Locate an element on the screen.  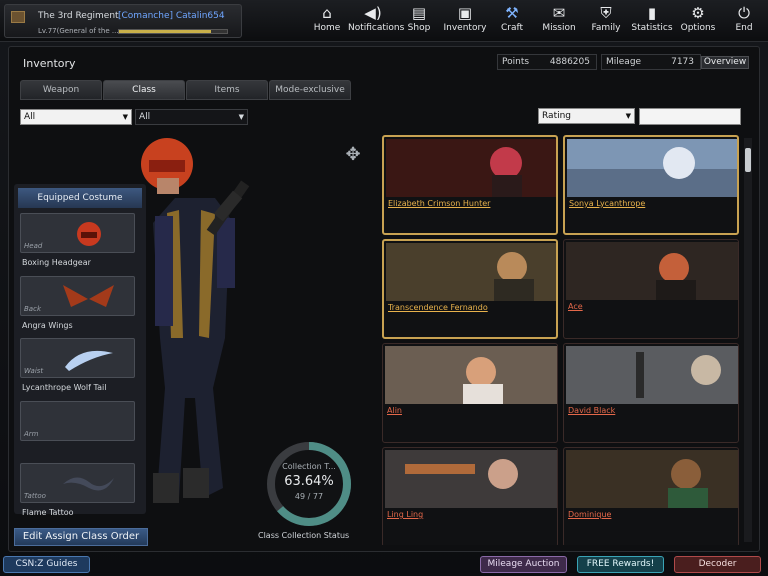
costume-slot-head: Head is located at coordinates (77, 233).